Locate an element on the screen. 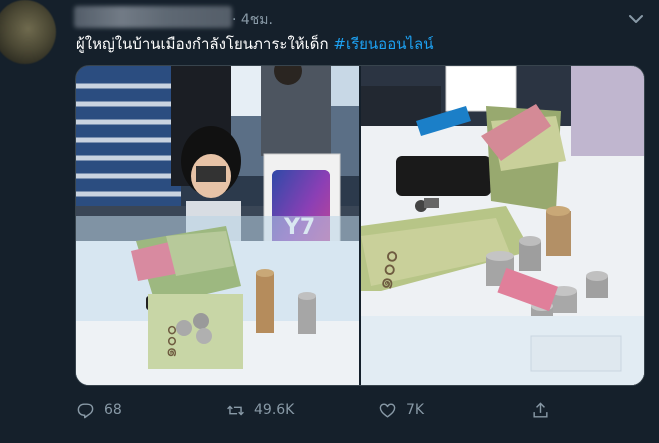 The height and width of the screenshot is (443, 659). retweet-button: 49.6K is located at coordinates (260, 410).